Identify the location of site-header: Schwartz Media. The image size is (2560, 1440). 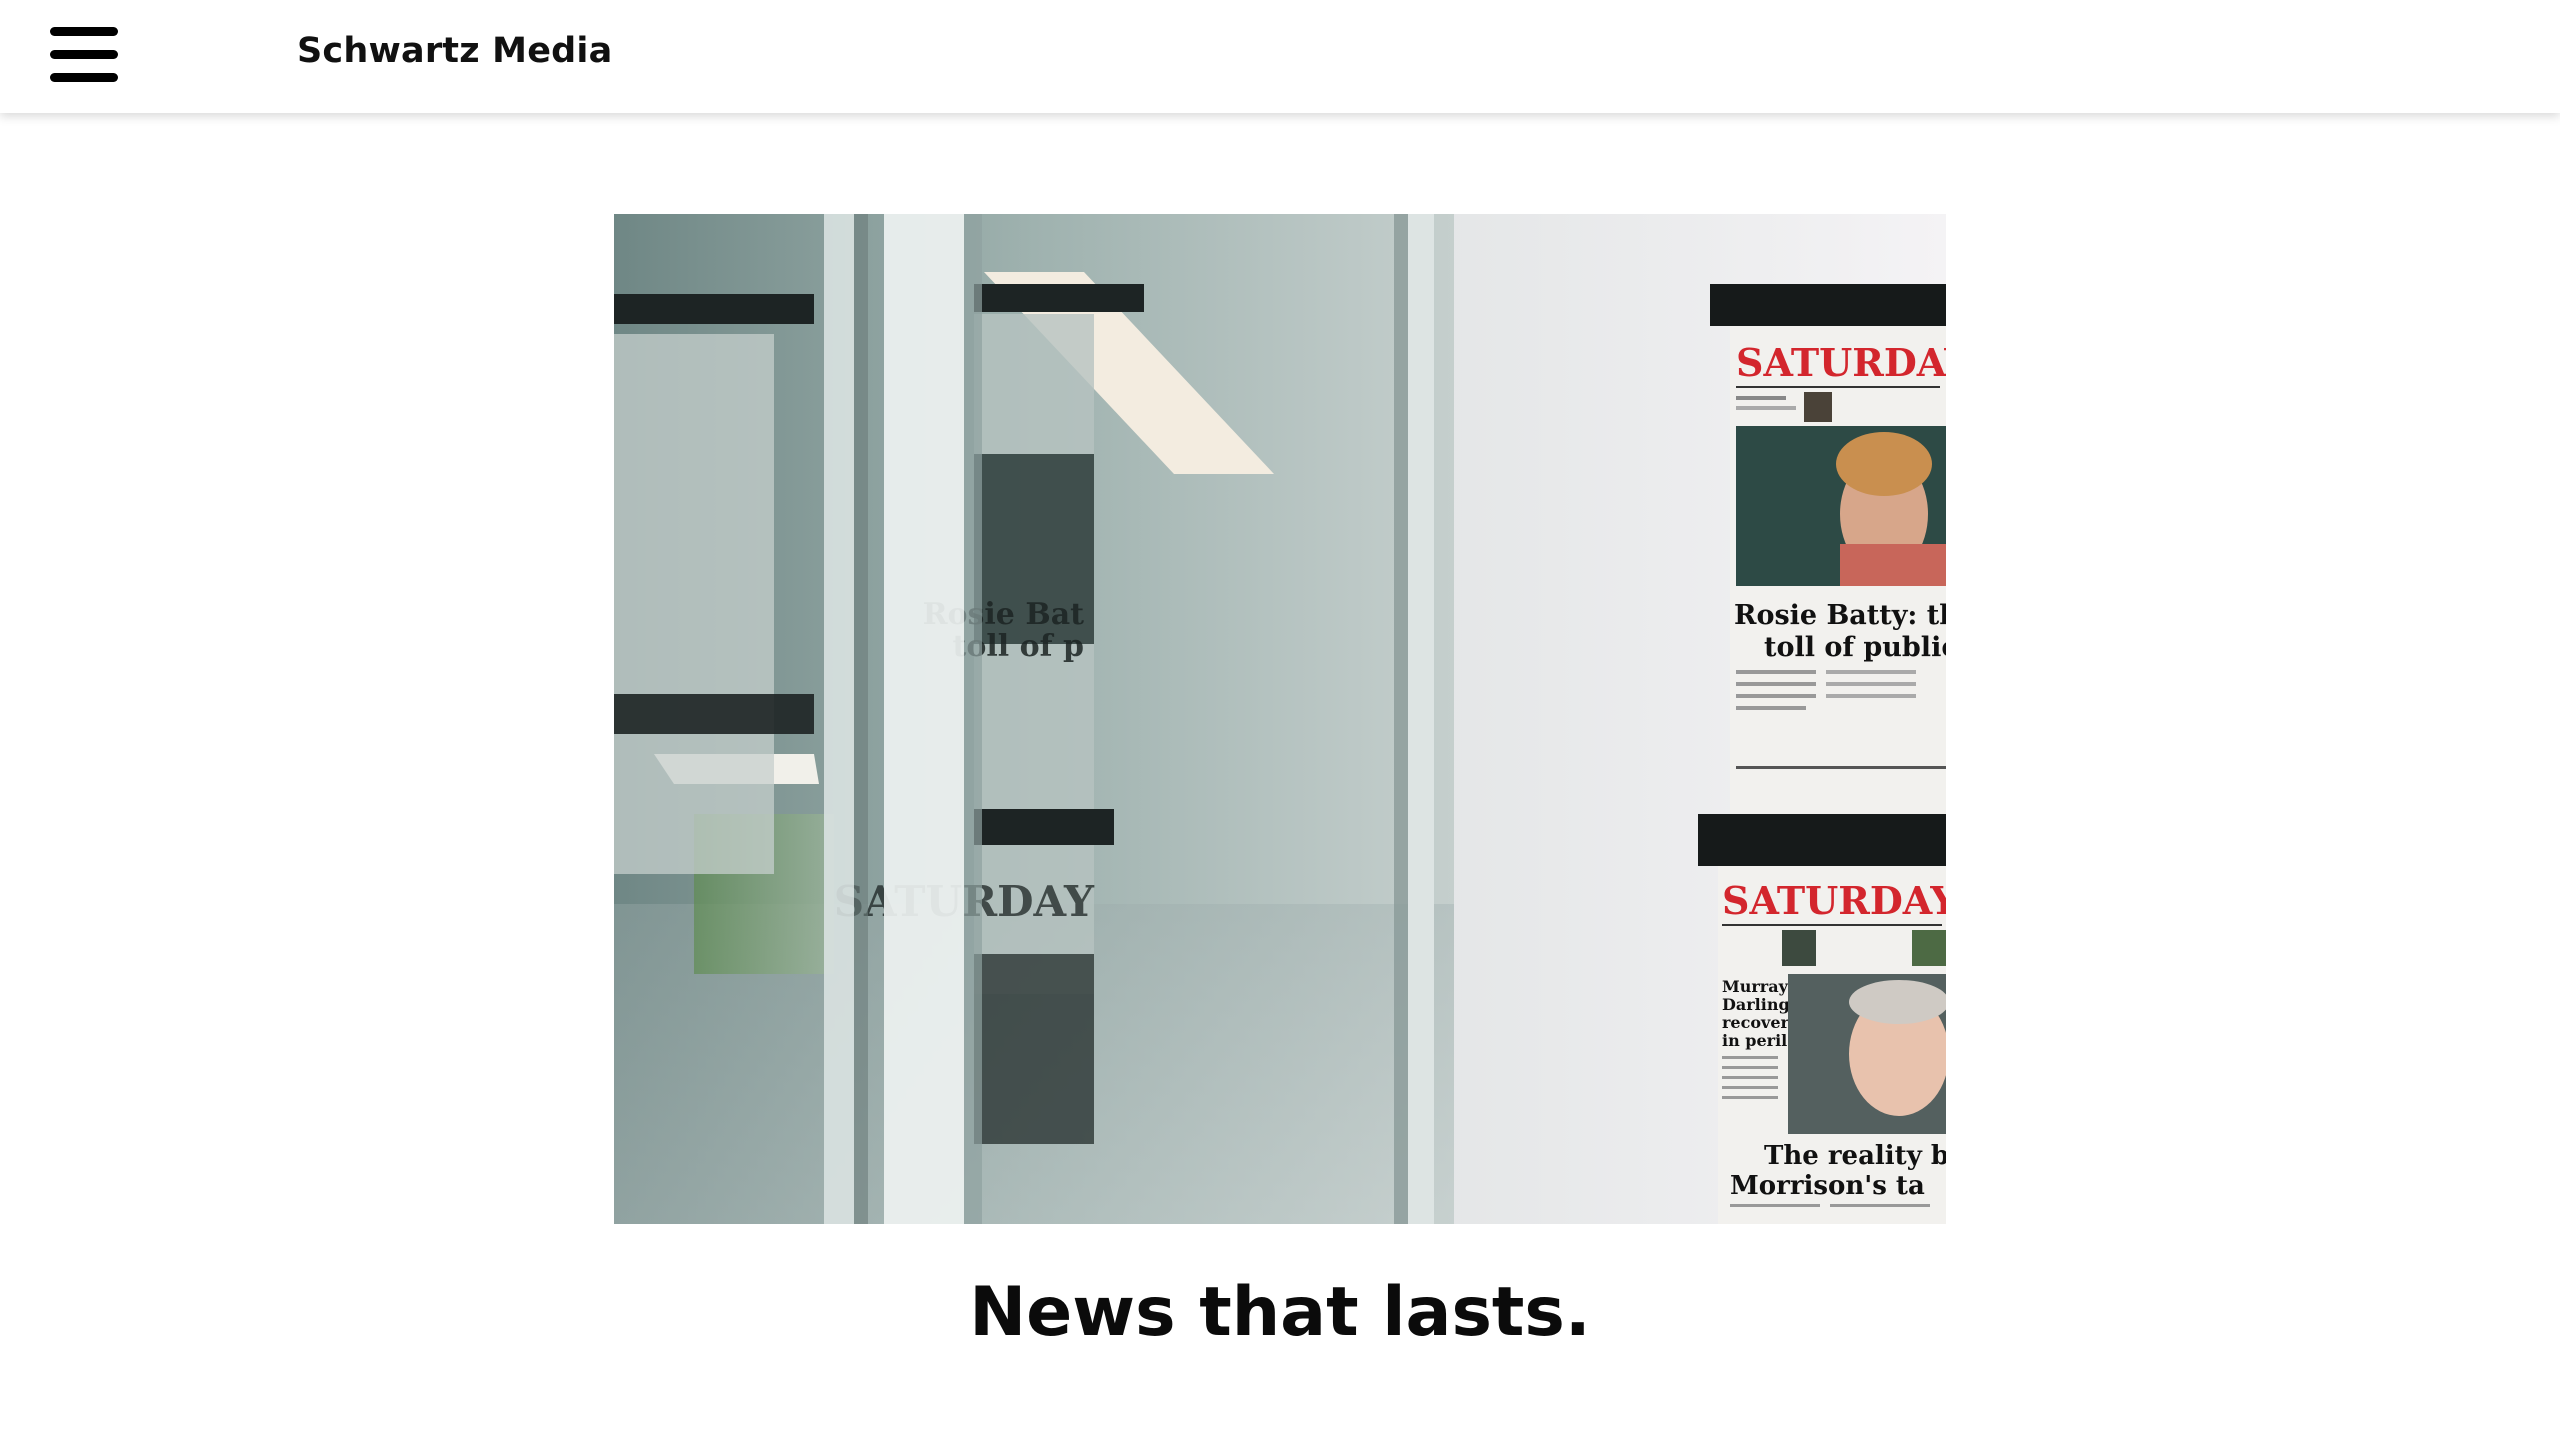
(1280, 56).